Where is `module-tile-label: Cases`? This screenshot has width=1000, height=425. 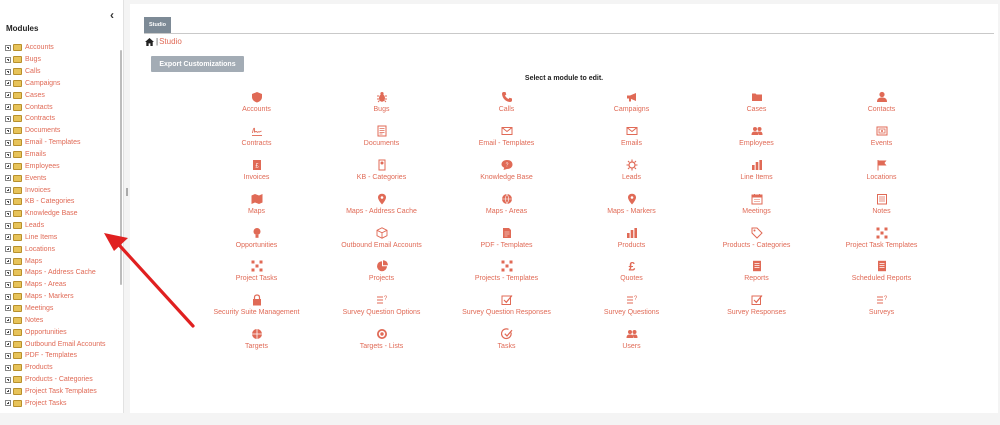
module-tile-label: Cases is located at coordinates (757, 109).